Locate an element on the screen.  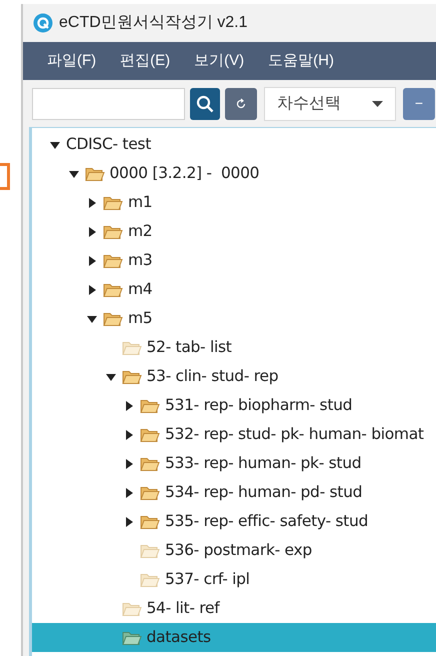
tree-item: 537- crf- ipl is located at coordinates (234, 579).